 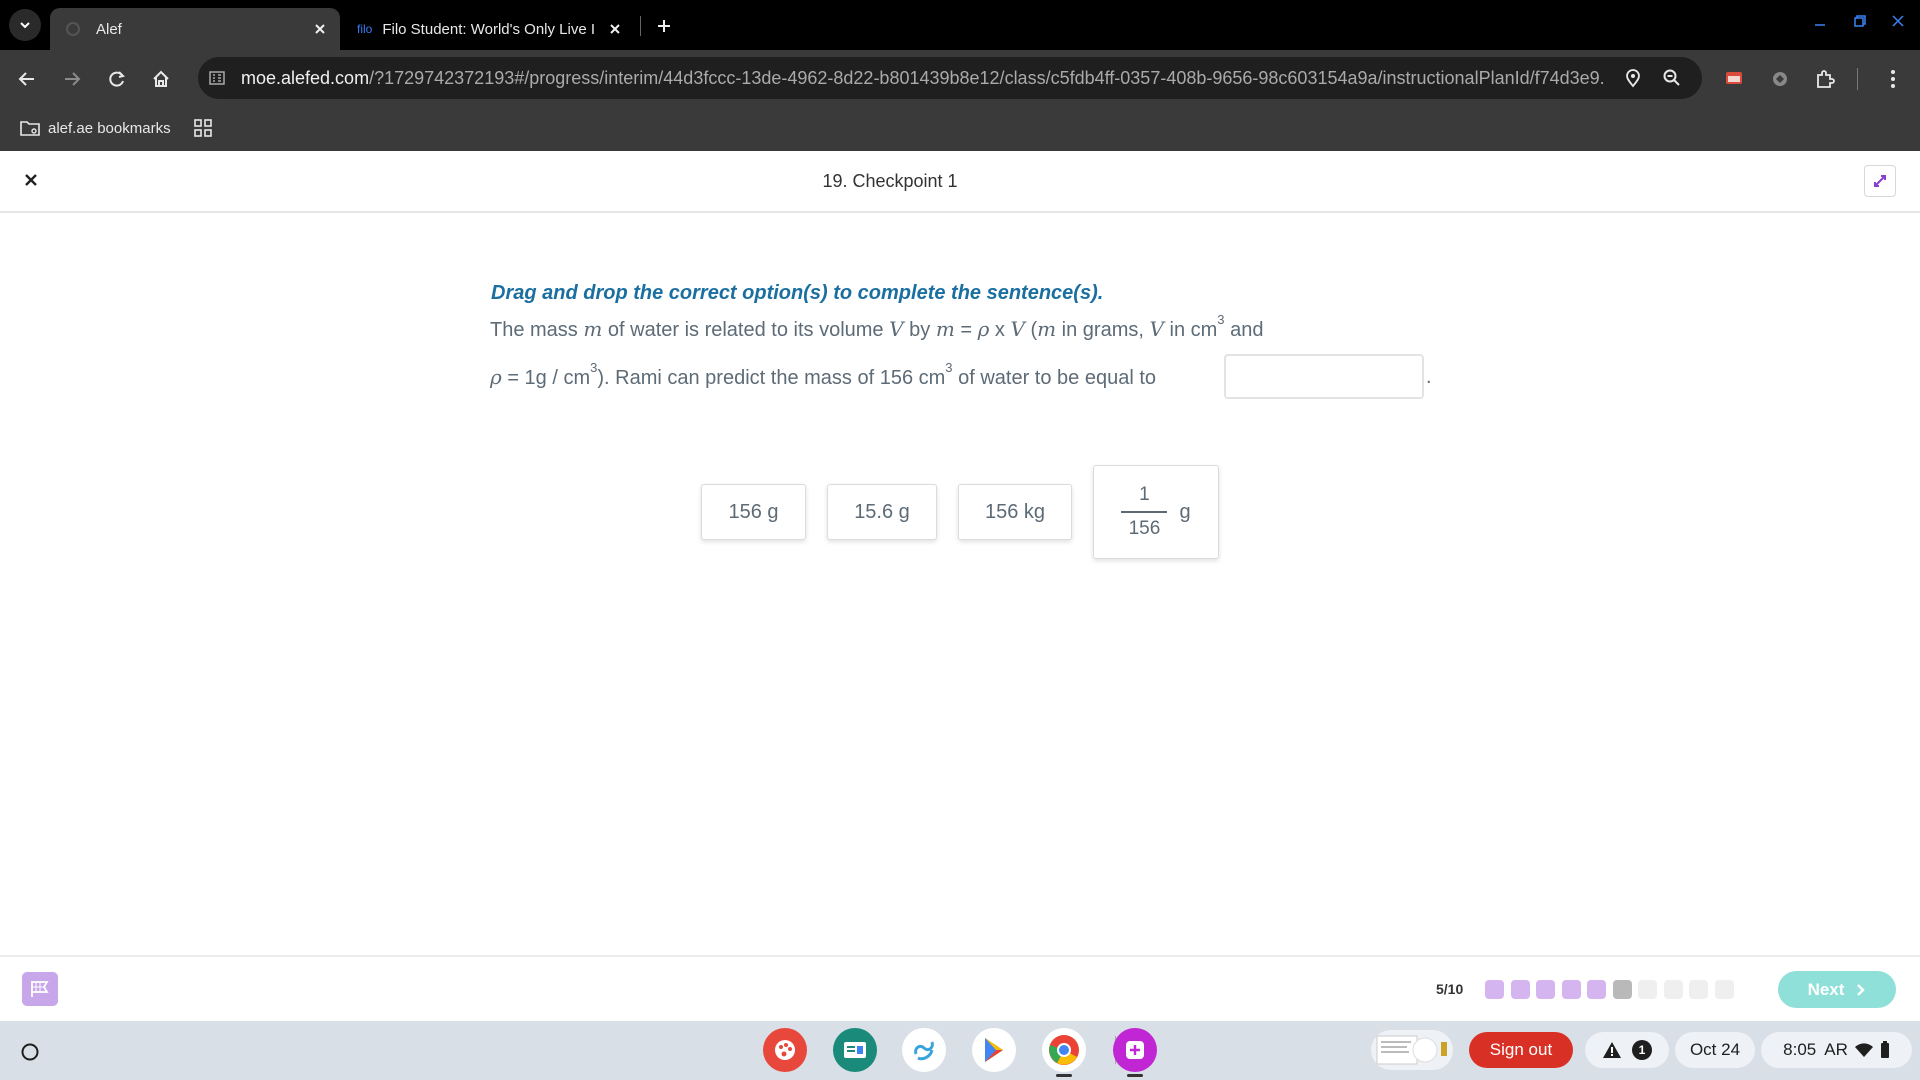 What do you see at coordinates (1244, 330) in the screenshot?
I see `sentence-text: and` at bounding box center [1244, 330].